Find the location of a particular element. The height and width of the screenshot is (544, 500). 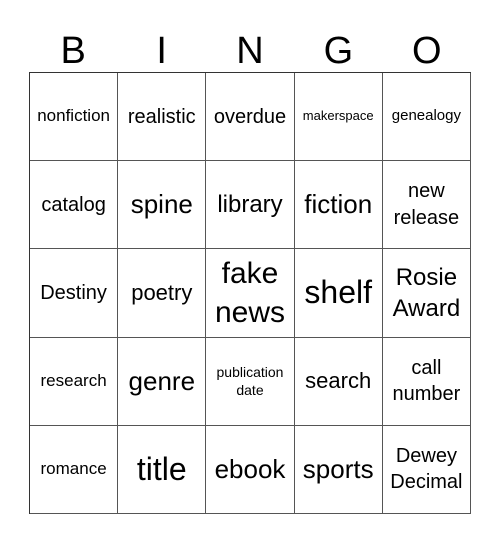

header-letter-g: G is located at coordinates (338, 51).